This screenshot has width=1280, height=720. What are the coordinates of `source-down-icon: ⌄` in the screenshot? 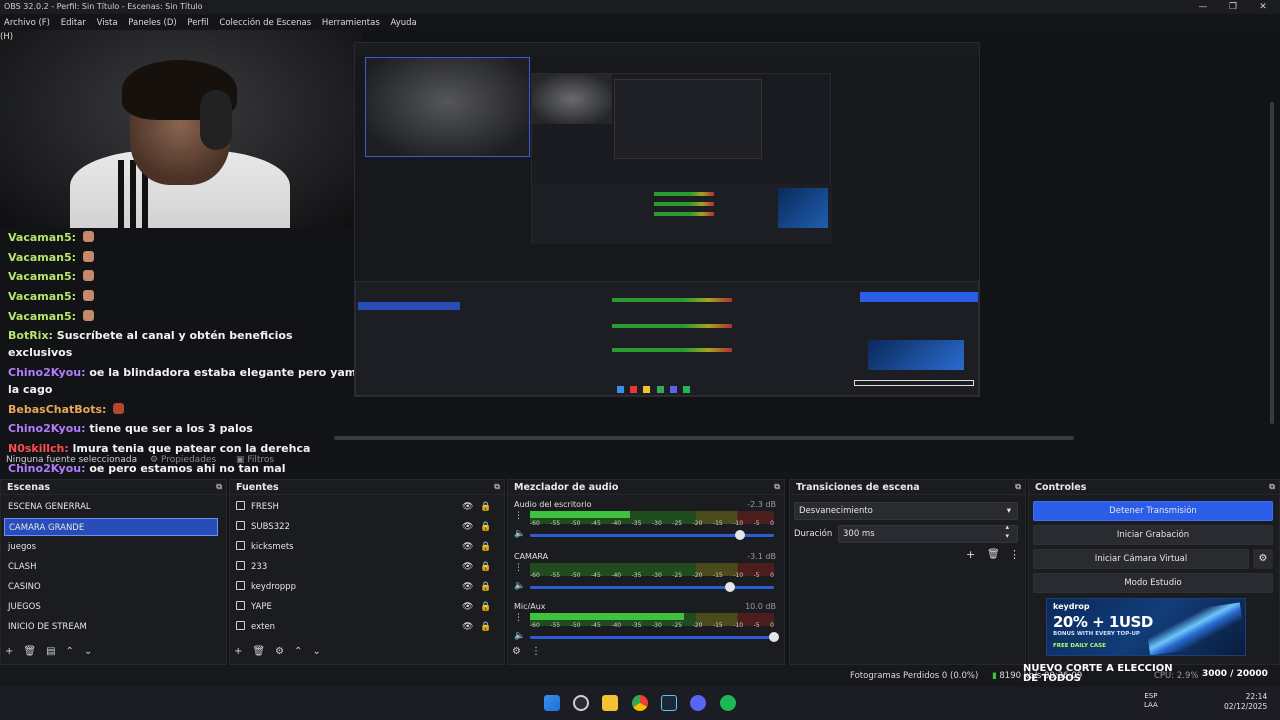 It's located at (316, 653).